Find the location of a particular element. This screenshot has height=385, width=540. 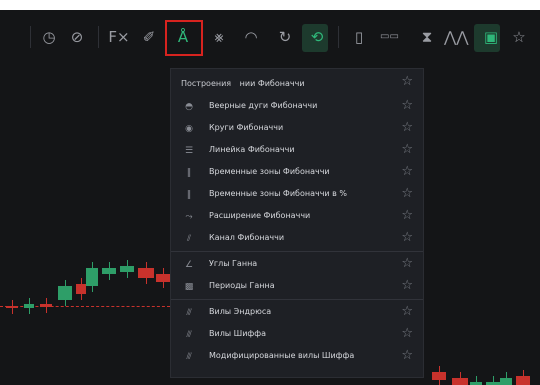

menu-item-label: Линейка Фибоначчи is located at coordinates (252, 149).